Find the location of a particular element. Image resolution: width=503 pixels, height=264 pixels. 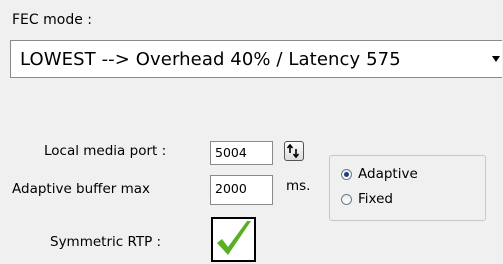

radio-fixed: Fixed is located at coordinates (367, 199).